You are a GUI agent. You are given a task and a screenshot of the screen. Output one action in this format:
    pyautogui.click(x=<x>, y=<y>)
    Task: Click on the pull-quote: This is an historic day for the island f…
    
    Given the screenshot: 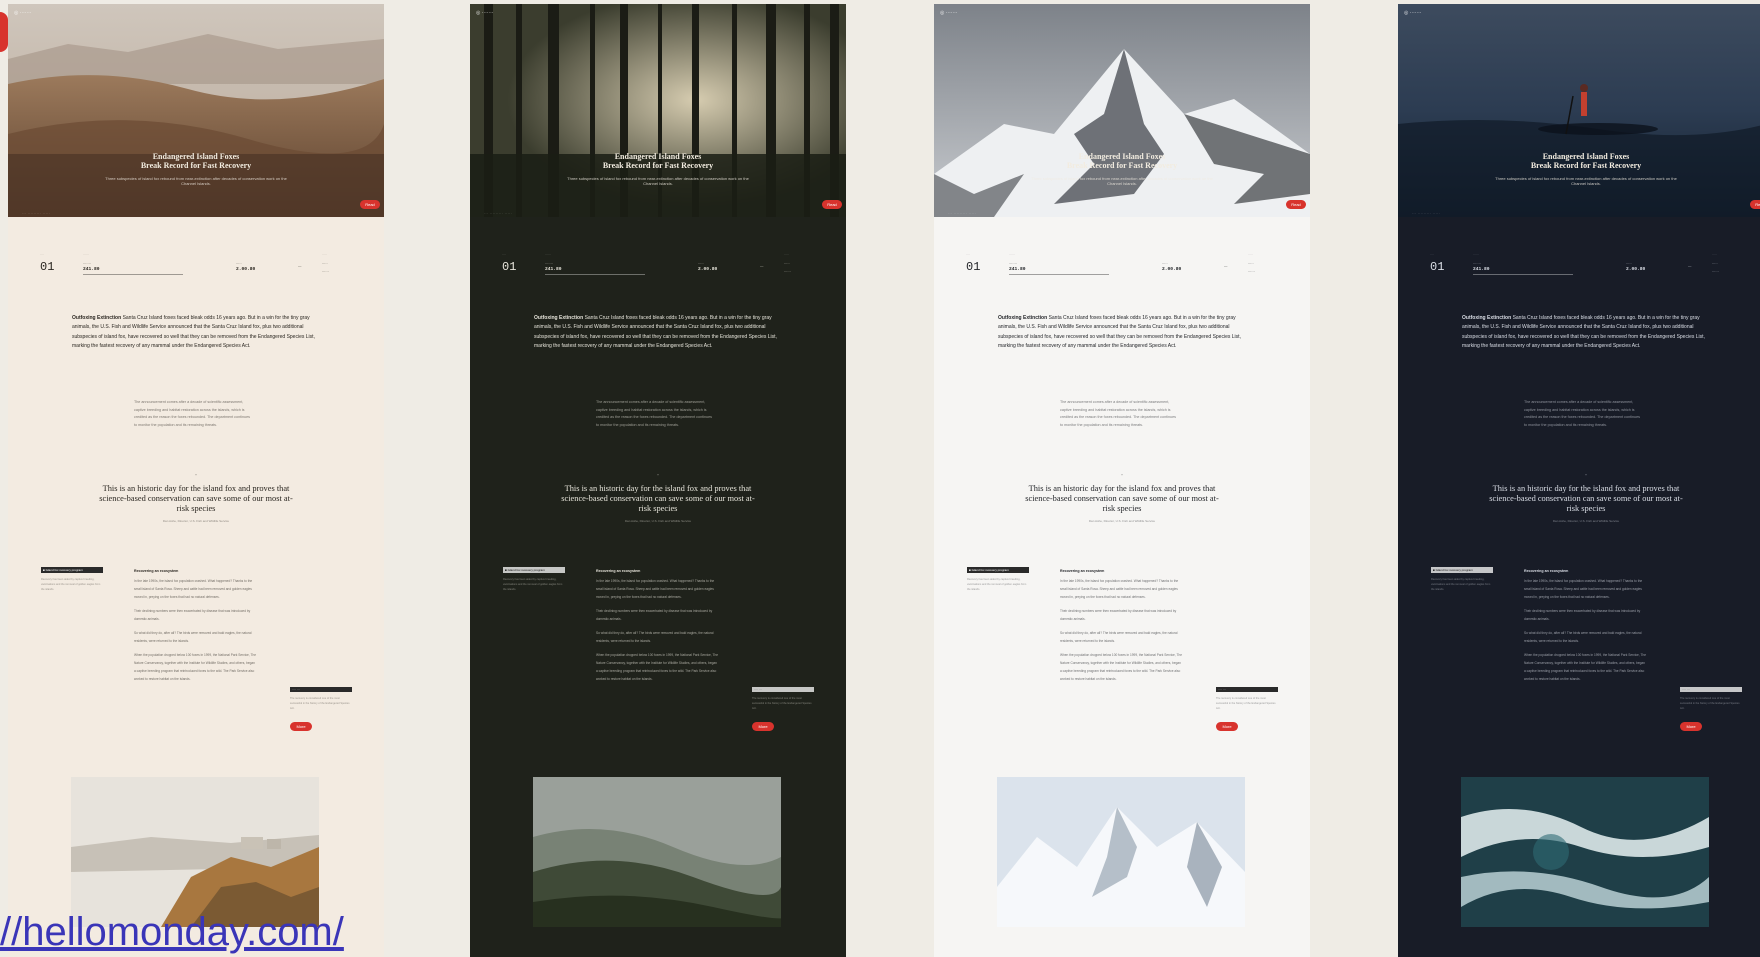 What is the action you would take?
    pyautogui.click(x=196, y=498)
    